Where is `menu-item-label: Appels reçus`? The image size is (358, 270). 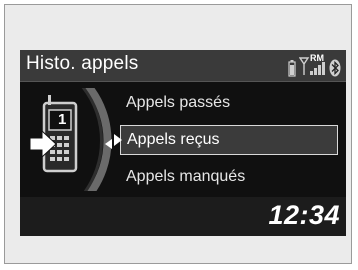
menu-item-label: Appels reçus is located at coordinates (173, 139).